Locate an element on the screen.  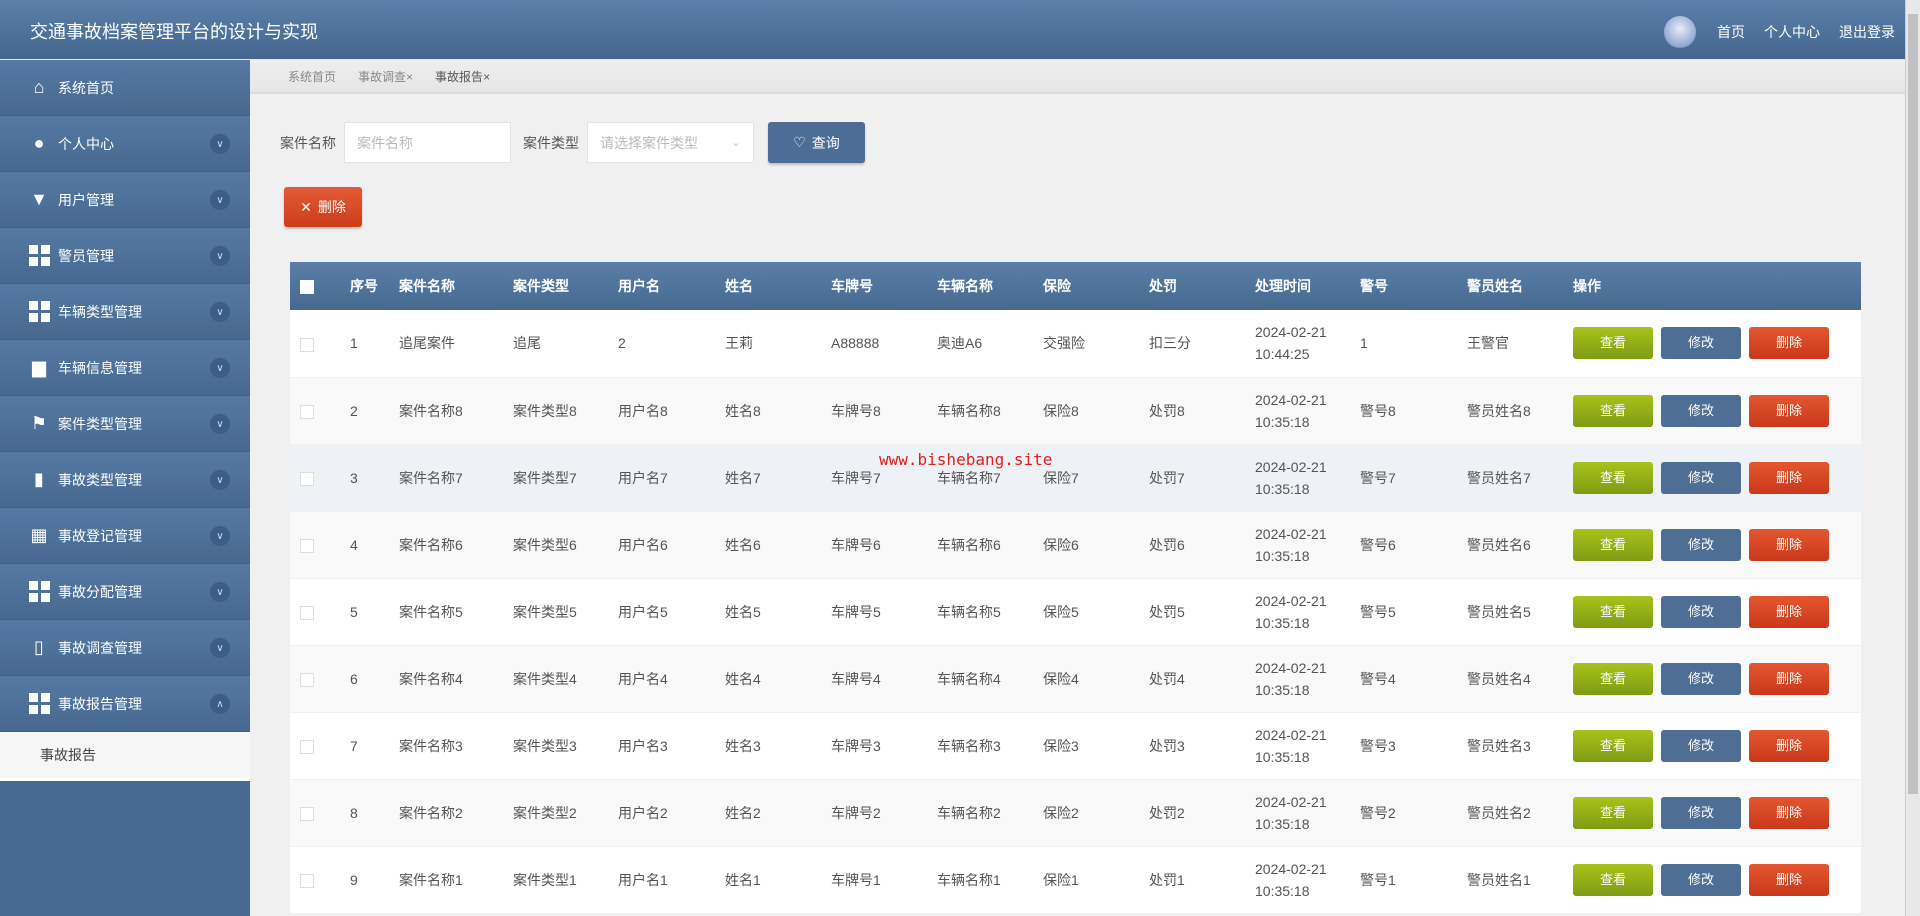
nav-home-link: 首页 is located at coordinates (1731, 32).